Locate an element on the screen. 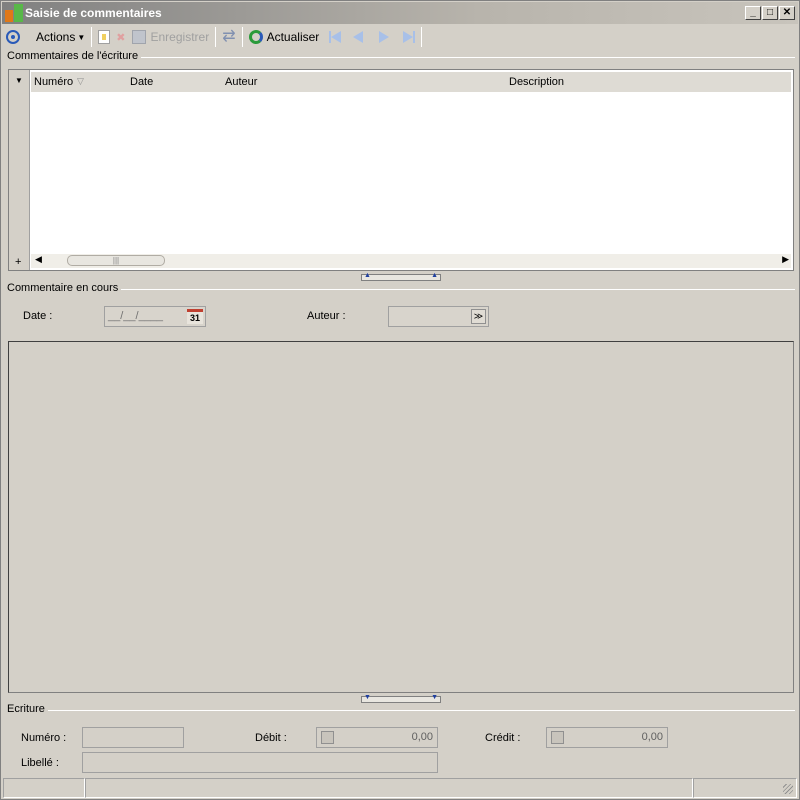 This screenshot has width=800, height=800. refresh-label: Actualiser is located at coordinates (293, 37).